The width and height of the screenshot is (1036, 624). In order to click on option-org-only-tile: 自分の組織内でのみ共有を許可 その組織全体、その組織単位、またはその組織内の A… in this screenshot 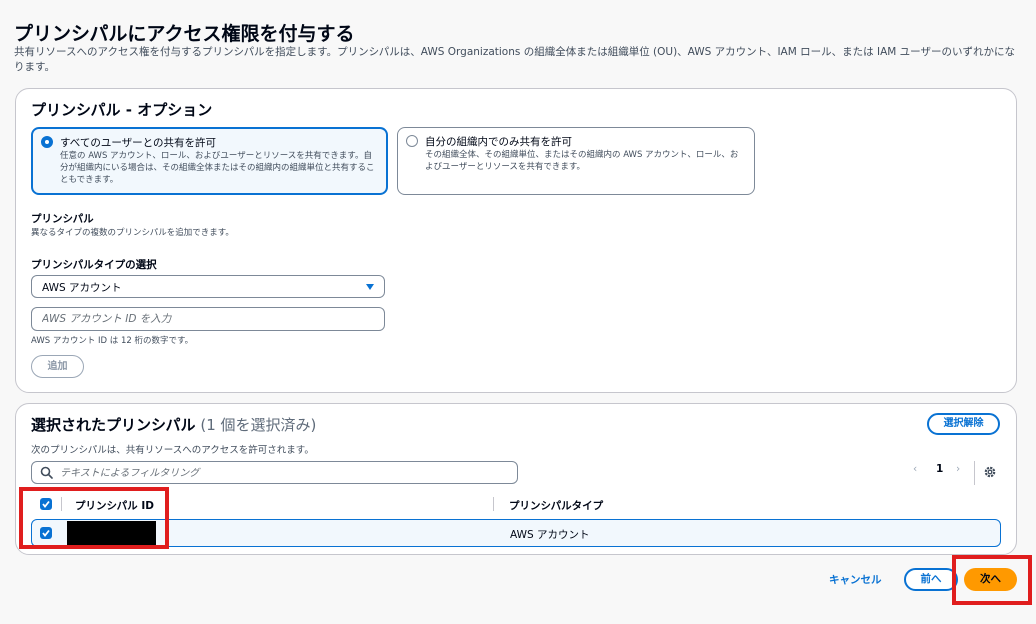, I will do `click(576, 161)`.